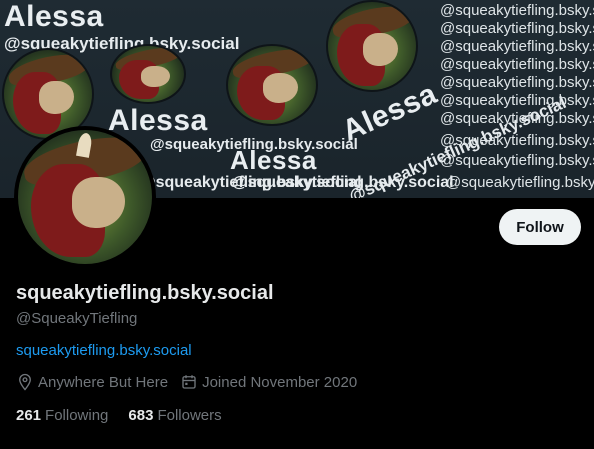 The image size is (594, 449). What do you see at coordinates (189, 382) in the screenshot?
I see `calendar-icon` at bounding box center [189, 382].